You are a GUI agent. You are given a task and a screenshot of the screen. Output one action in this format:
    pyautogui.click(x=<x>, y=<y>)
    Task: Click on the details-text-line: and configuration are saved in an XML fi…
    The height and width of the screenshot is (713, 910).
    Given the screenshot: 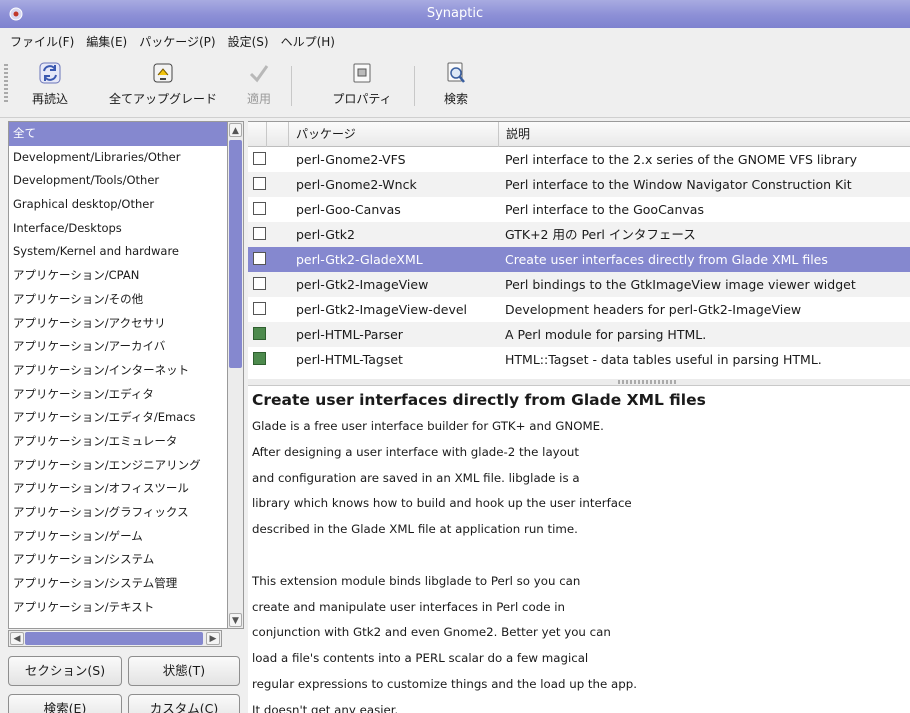 What is the action you would take?
    pyautogui.click(x=416, y=477)
    